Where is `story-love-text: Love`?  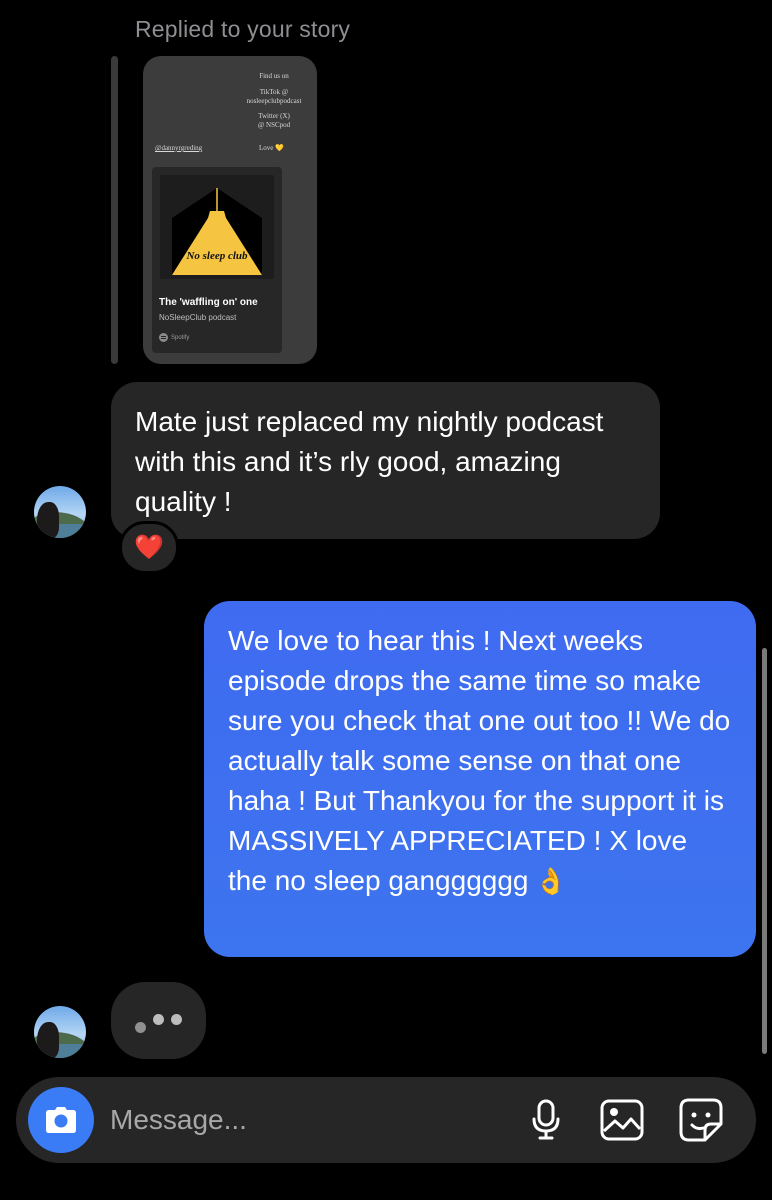
story-love-text: Love is located at coordinates (266, 148).